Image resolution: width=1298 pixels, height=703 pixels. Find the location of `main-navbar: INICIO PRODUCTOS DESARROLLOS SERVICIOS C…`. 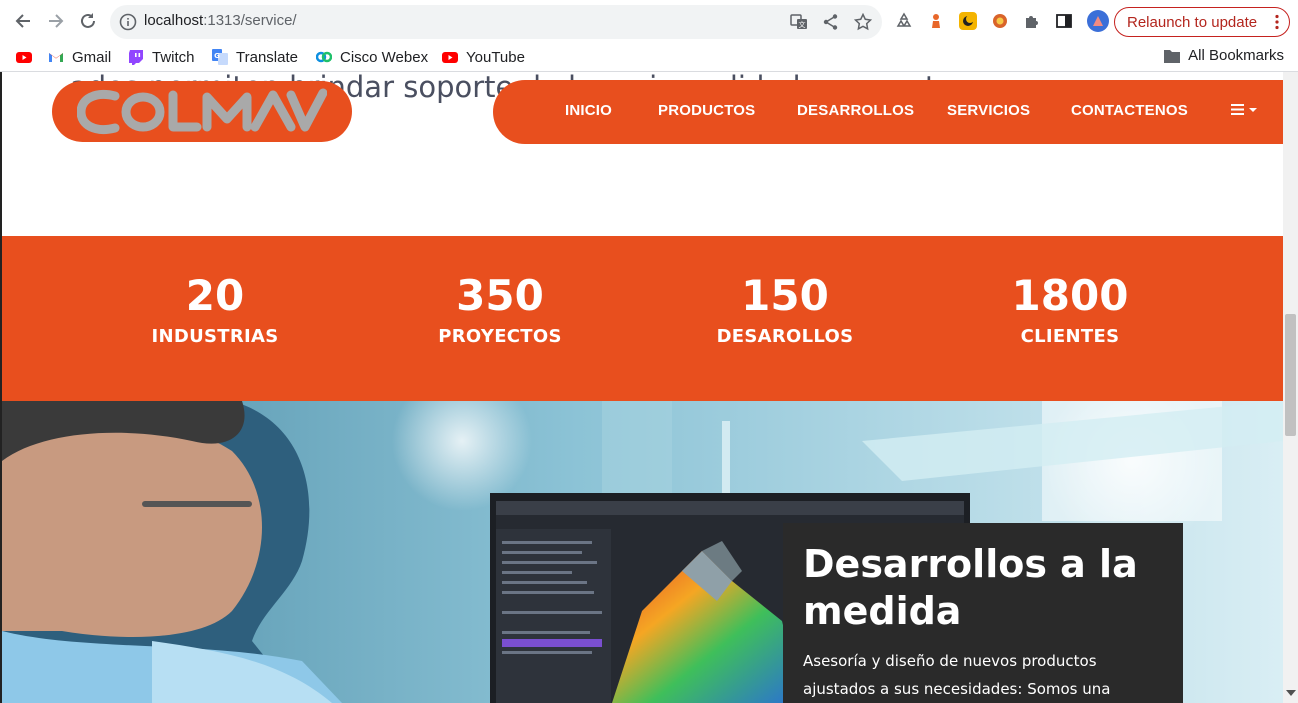

main-navbar: INICIO PRODUCTOS DESARROLLOS SERVICIOS C… is located at coordinates (889, 112).